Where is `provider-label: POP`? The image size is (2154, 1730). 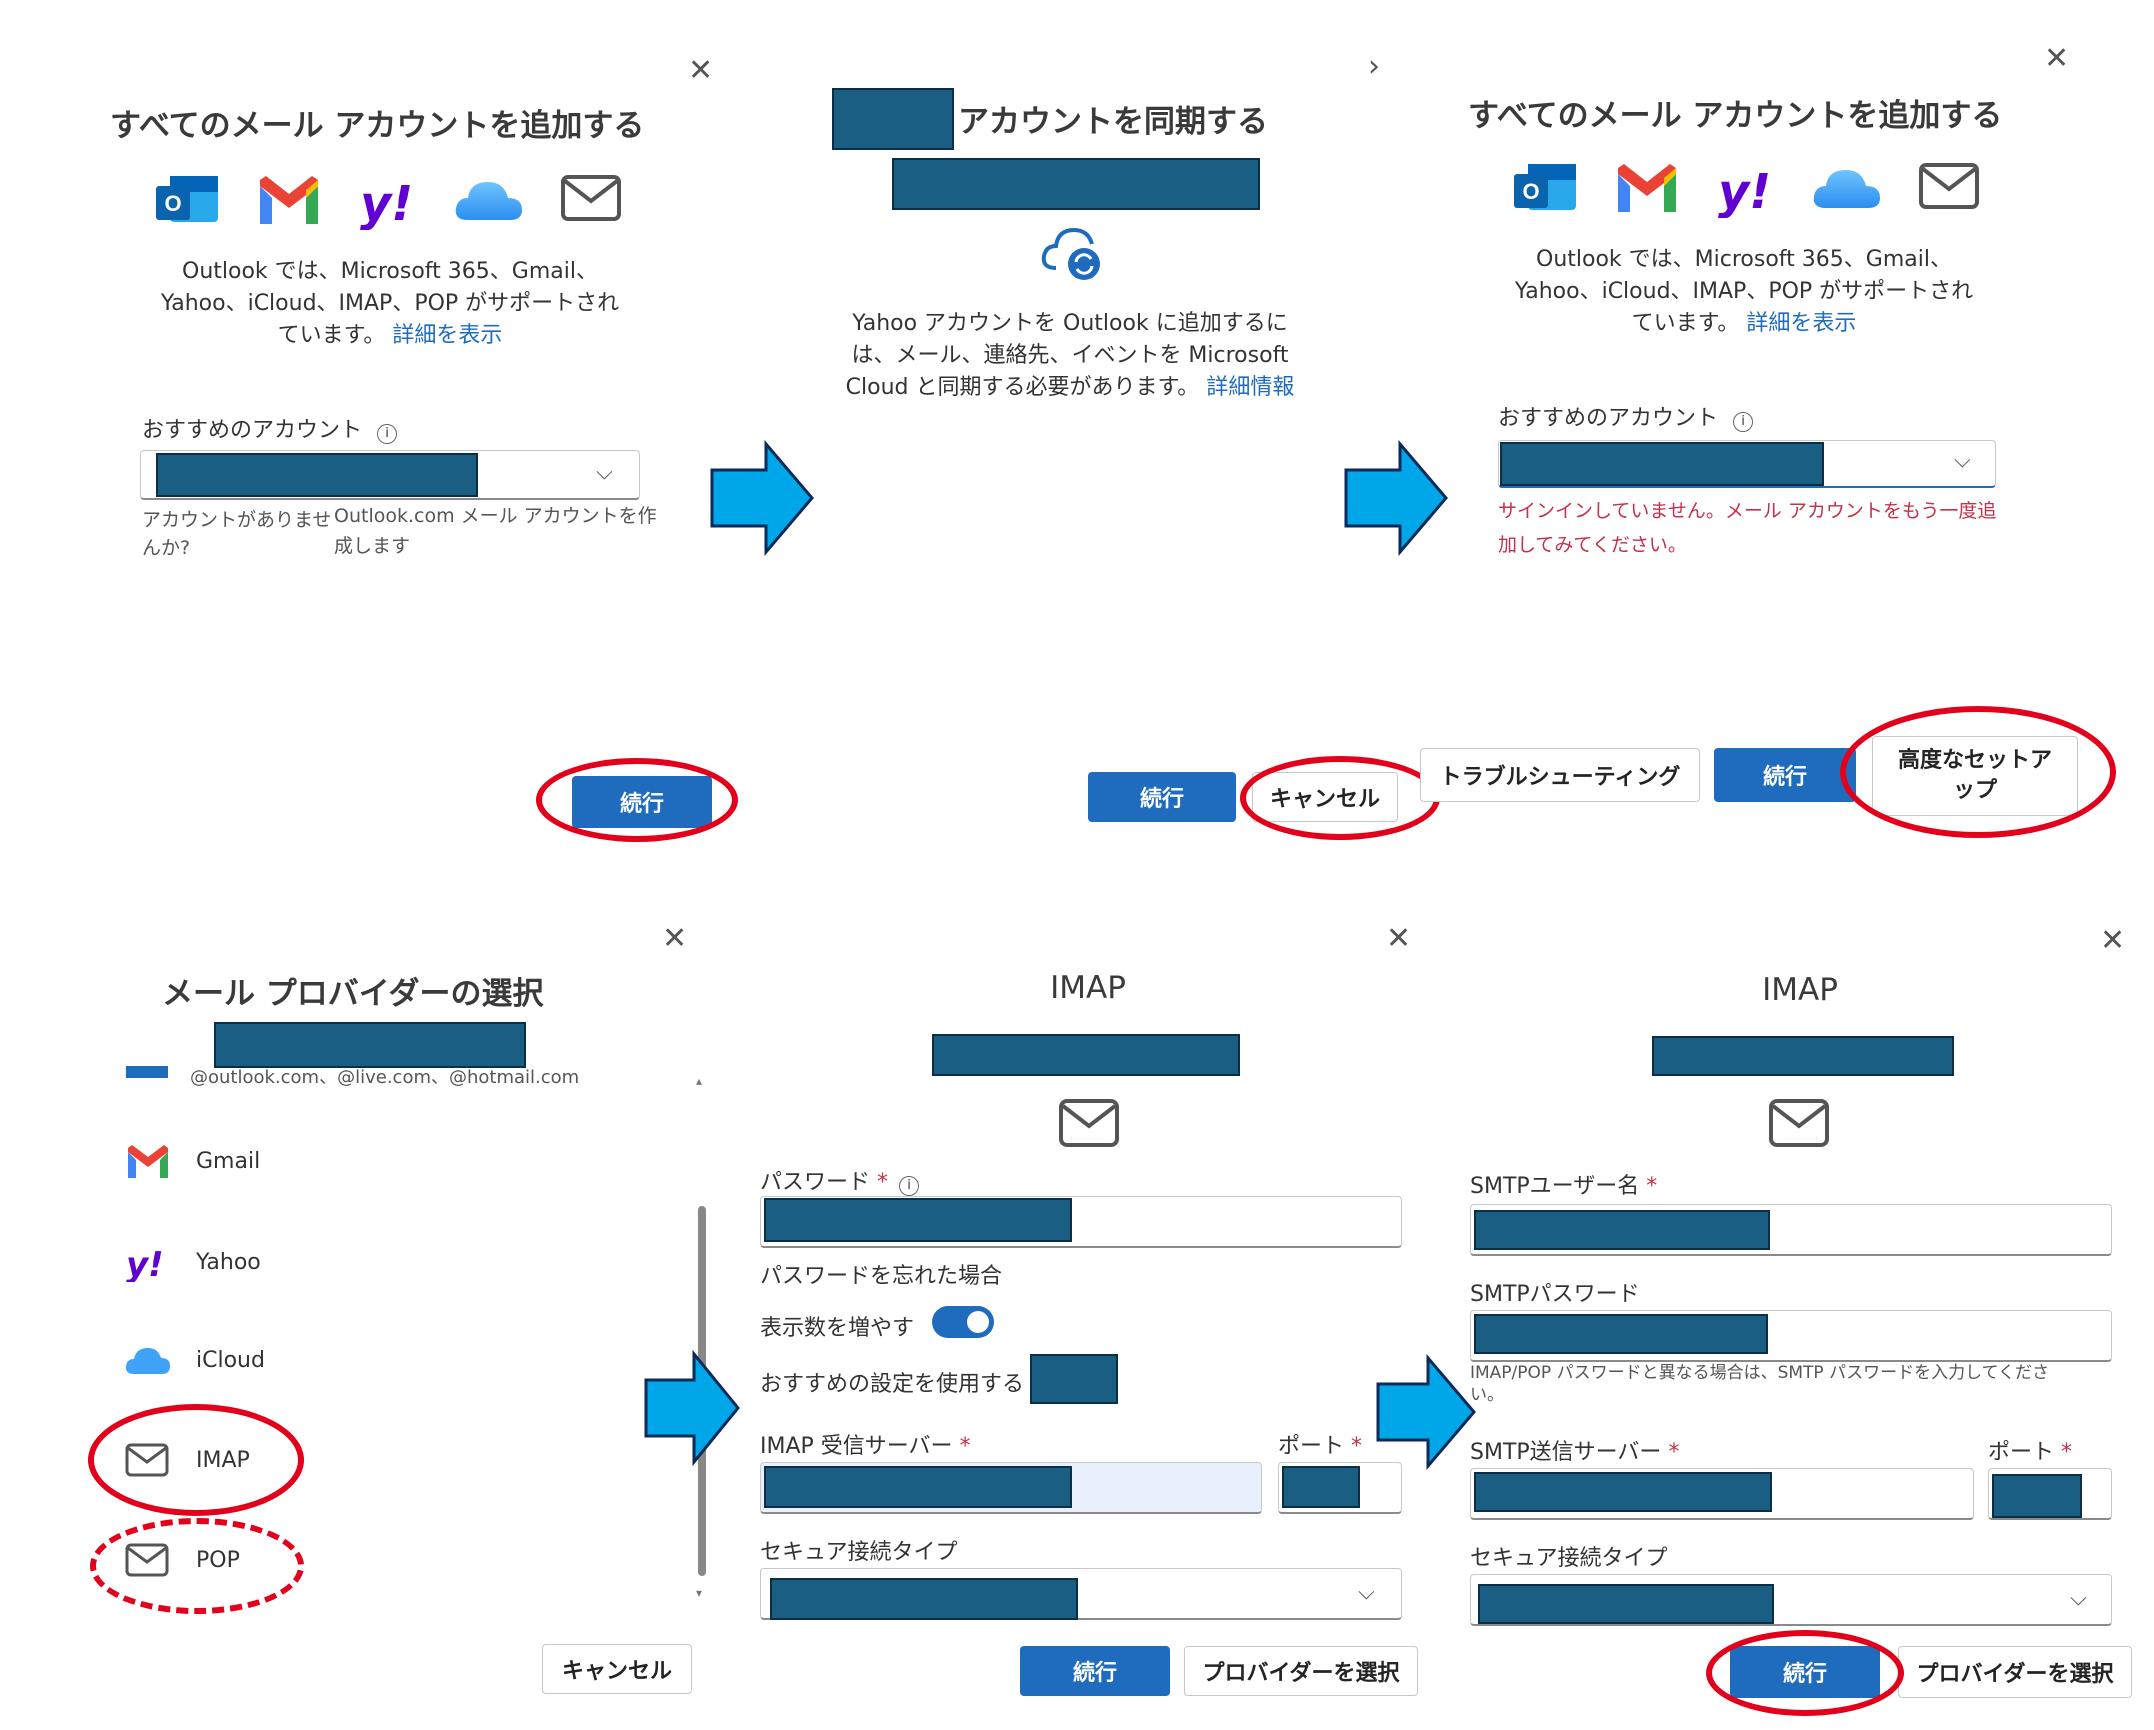 provider-label: POP is located at coordinates (218, 1560).